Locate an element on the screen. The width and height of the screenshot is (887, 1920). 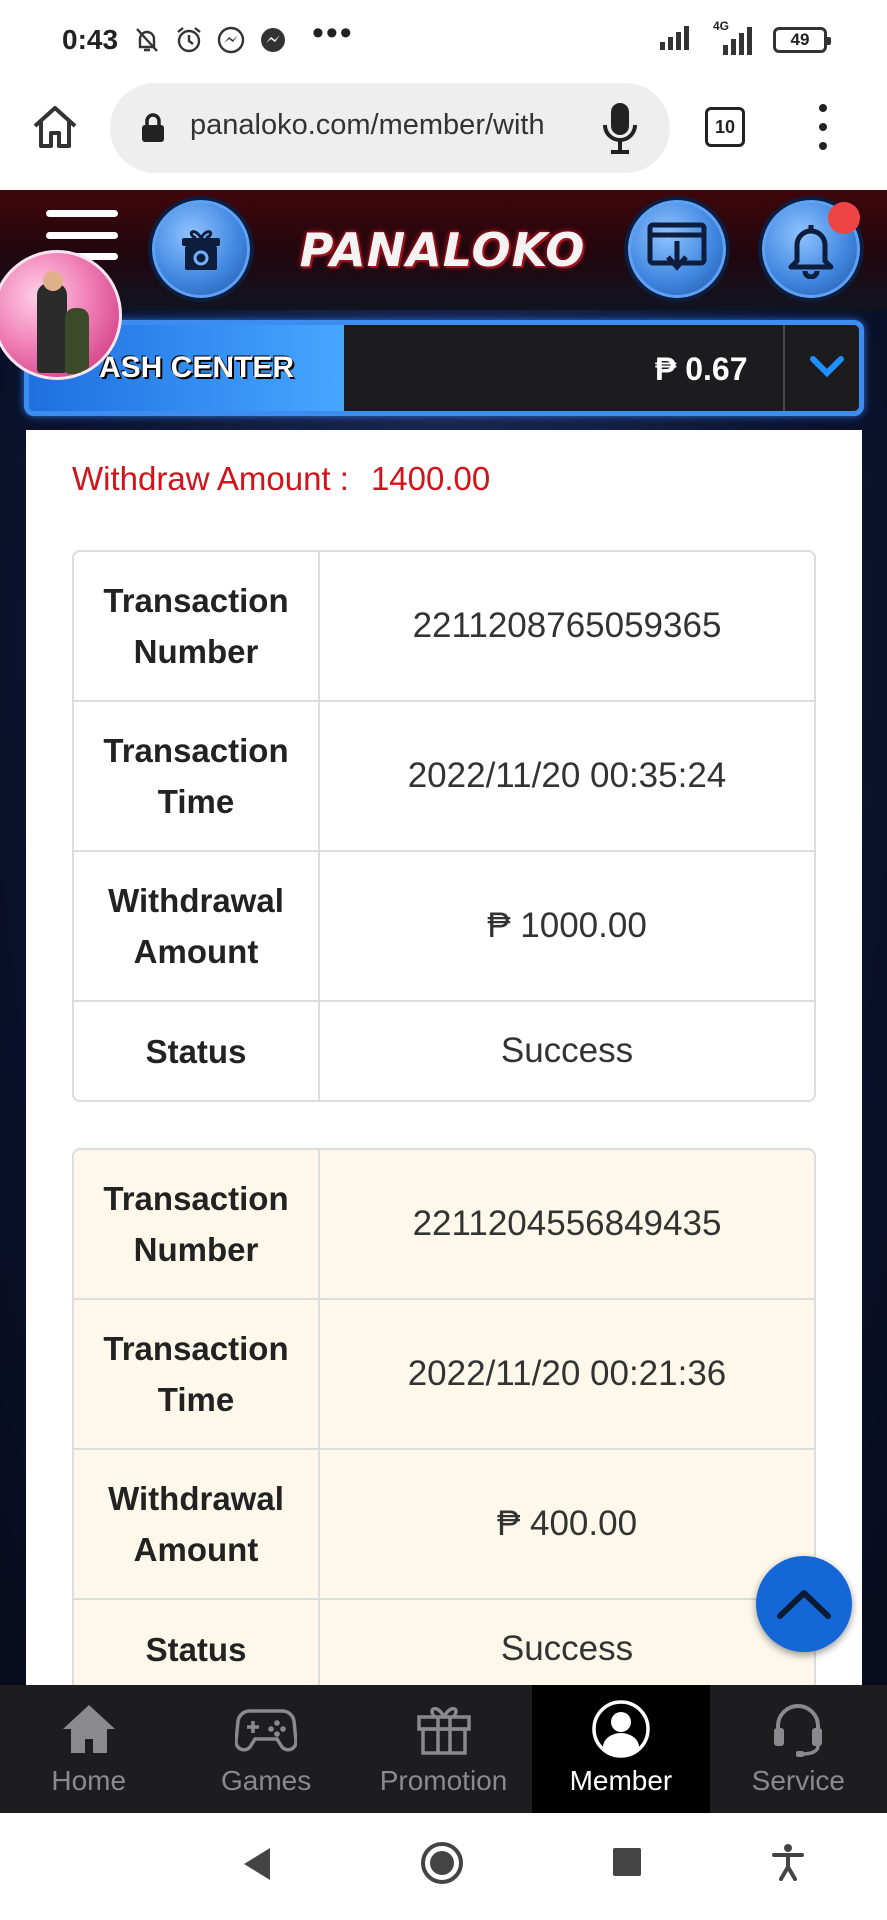
url-text: panaloko.com/member/with is located at coordinates (390, 125).